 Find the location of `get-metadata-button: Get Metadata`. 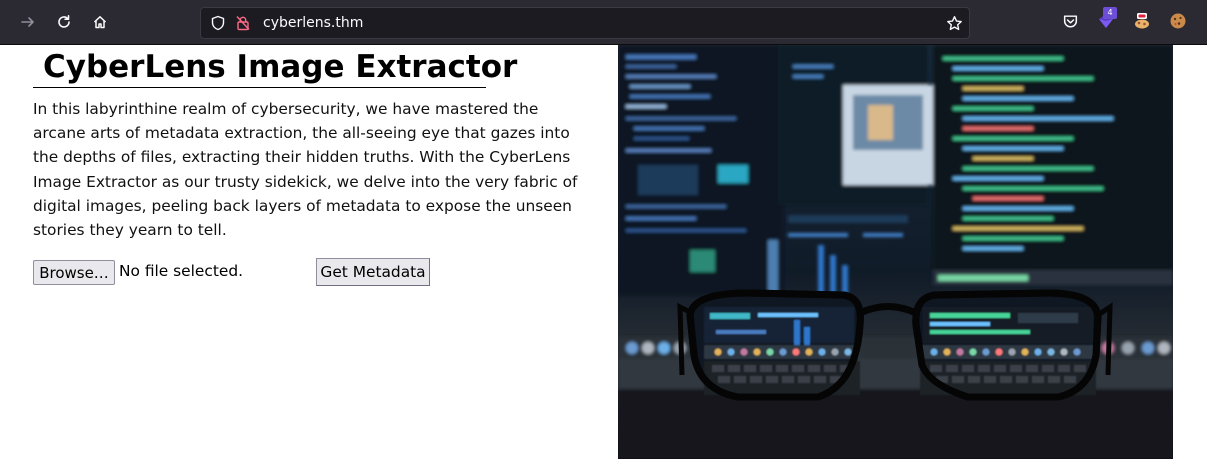

get-metadata-button: Get Metadata is located at coordinates (373, 272).